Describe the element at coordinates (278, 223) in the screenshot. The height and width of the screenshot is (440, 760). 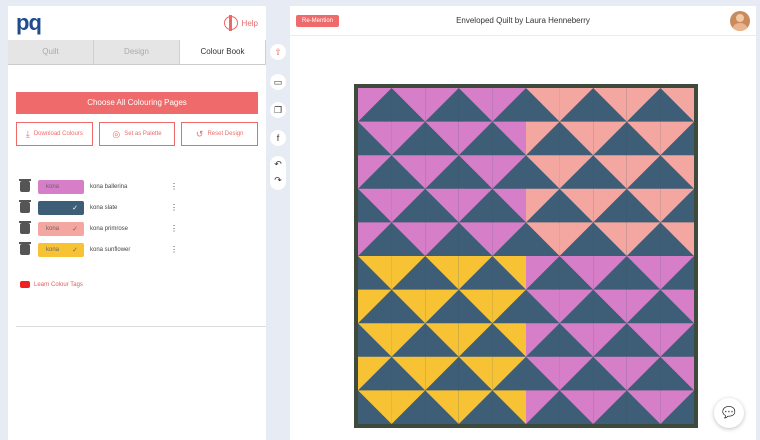
I see `tool-rail: ⇧ ▭ ❐ f ↶ ↷` at that location.